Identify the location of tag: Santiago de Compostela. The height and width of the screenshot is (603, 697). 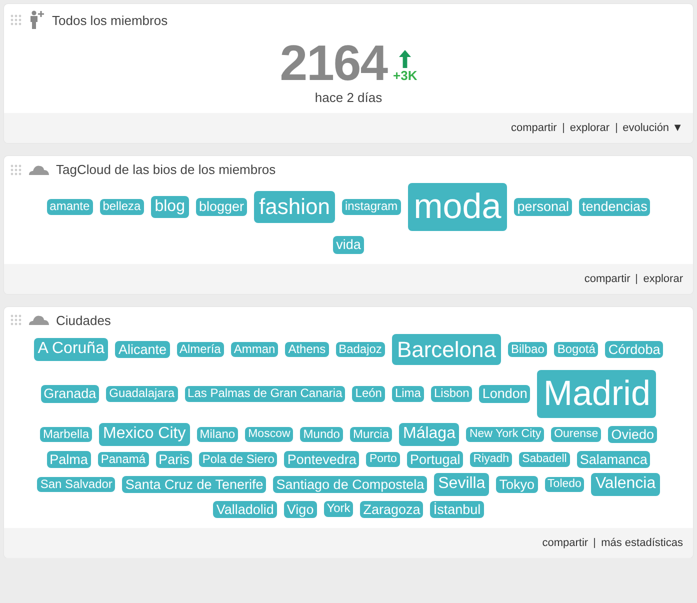
(350, 485).